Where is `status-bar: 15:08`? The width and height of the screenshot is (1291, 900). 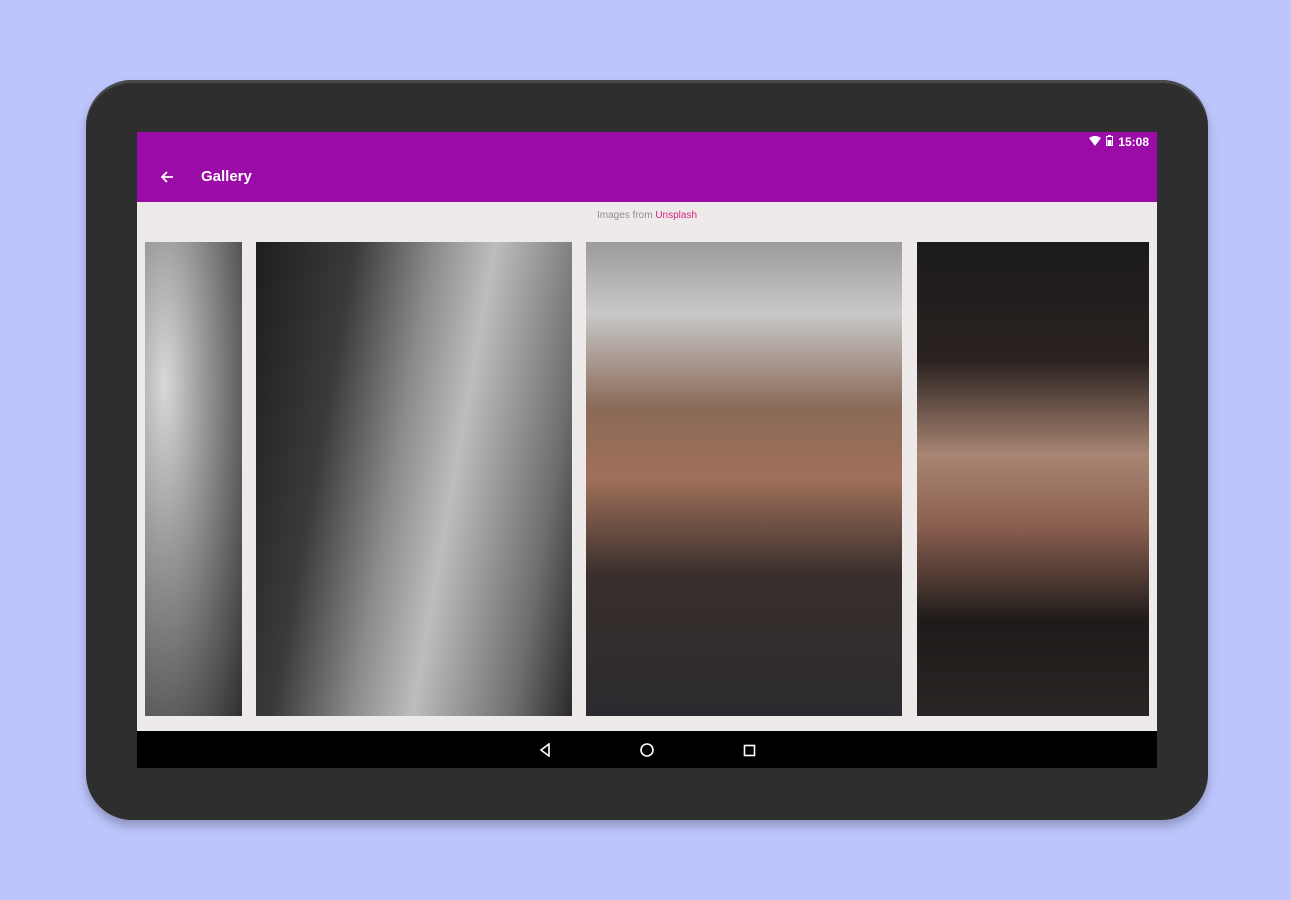 status-bar: 15:08 is located at coordinates (647, 142).